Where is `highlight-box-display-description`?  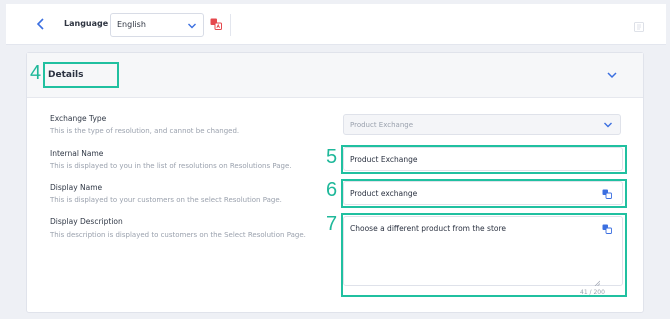
highlight-box-display-description is located at coordinates (484, 255).